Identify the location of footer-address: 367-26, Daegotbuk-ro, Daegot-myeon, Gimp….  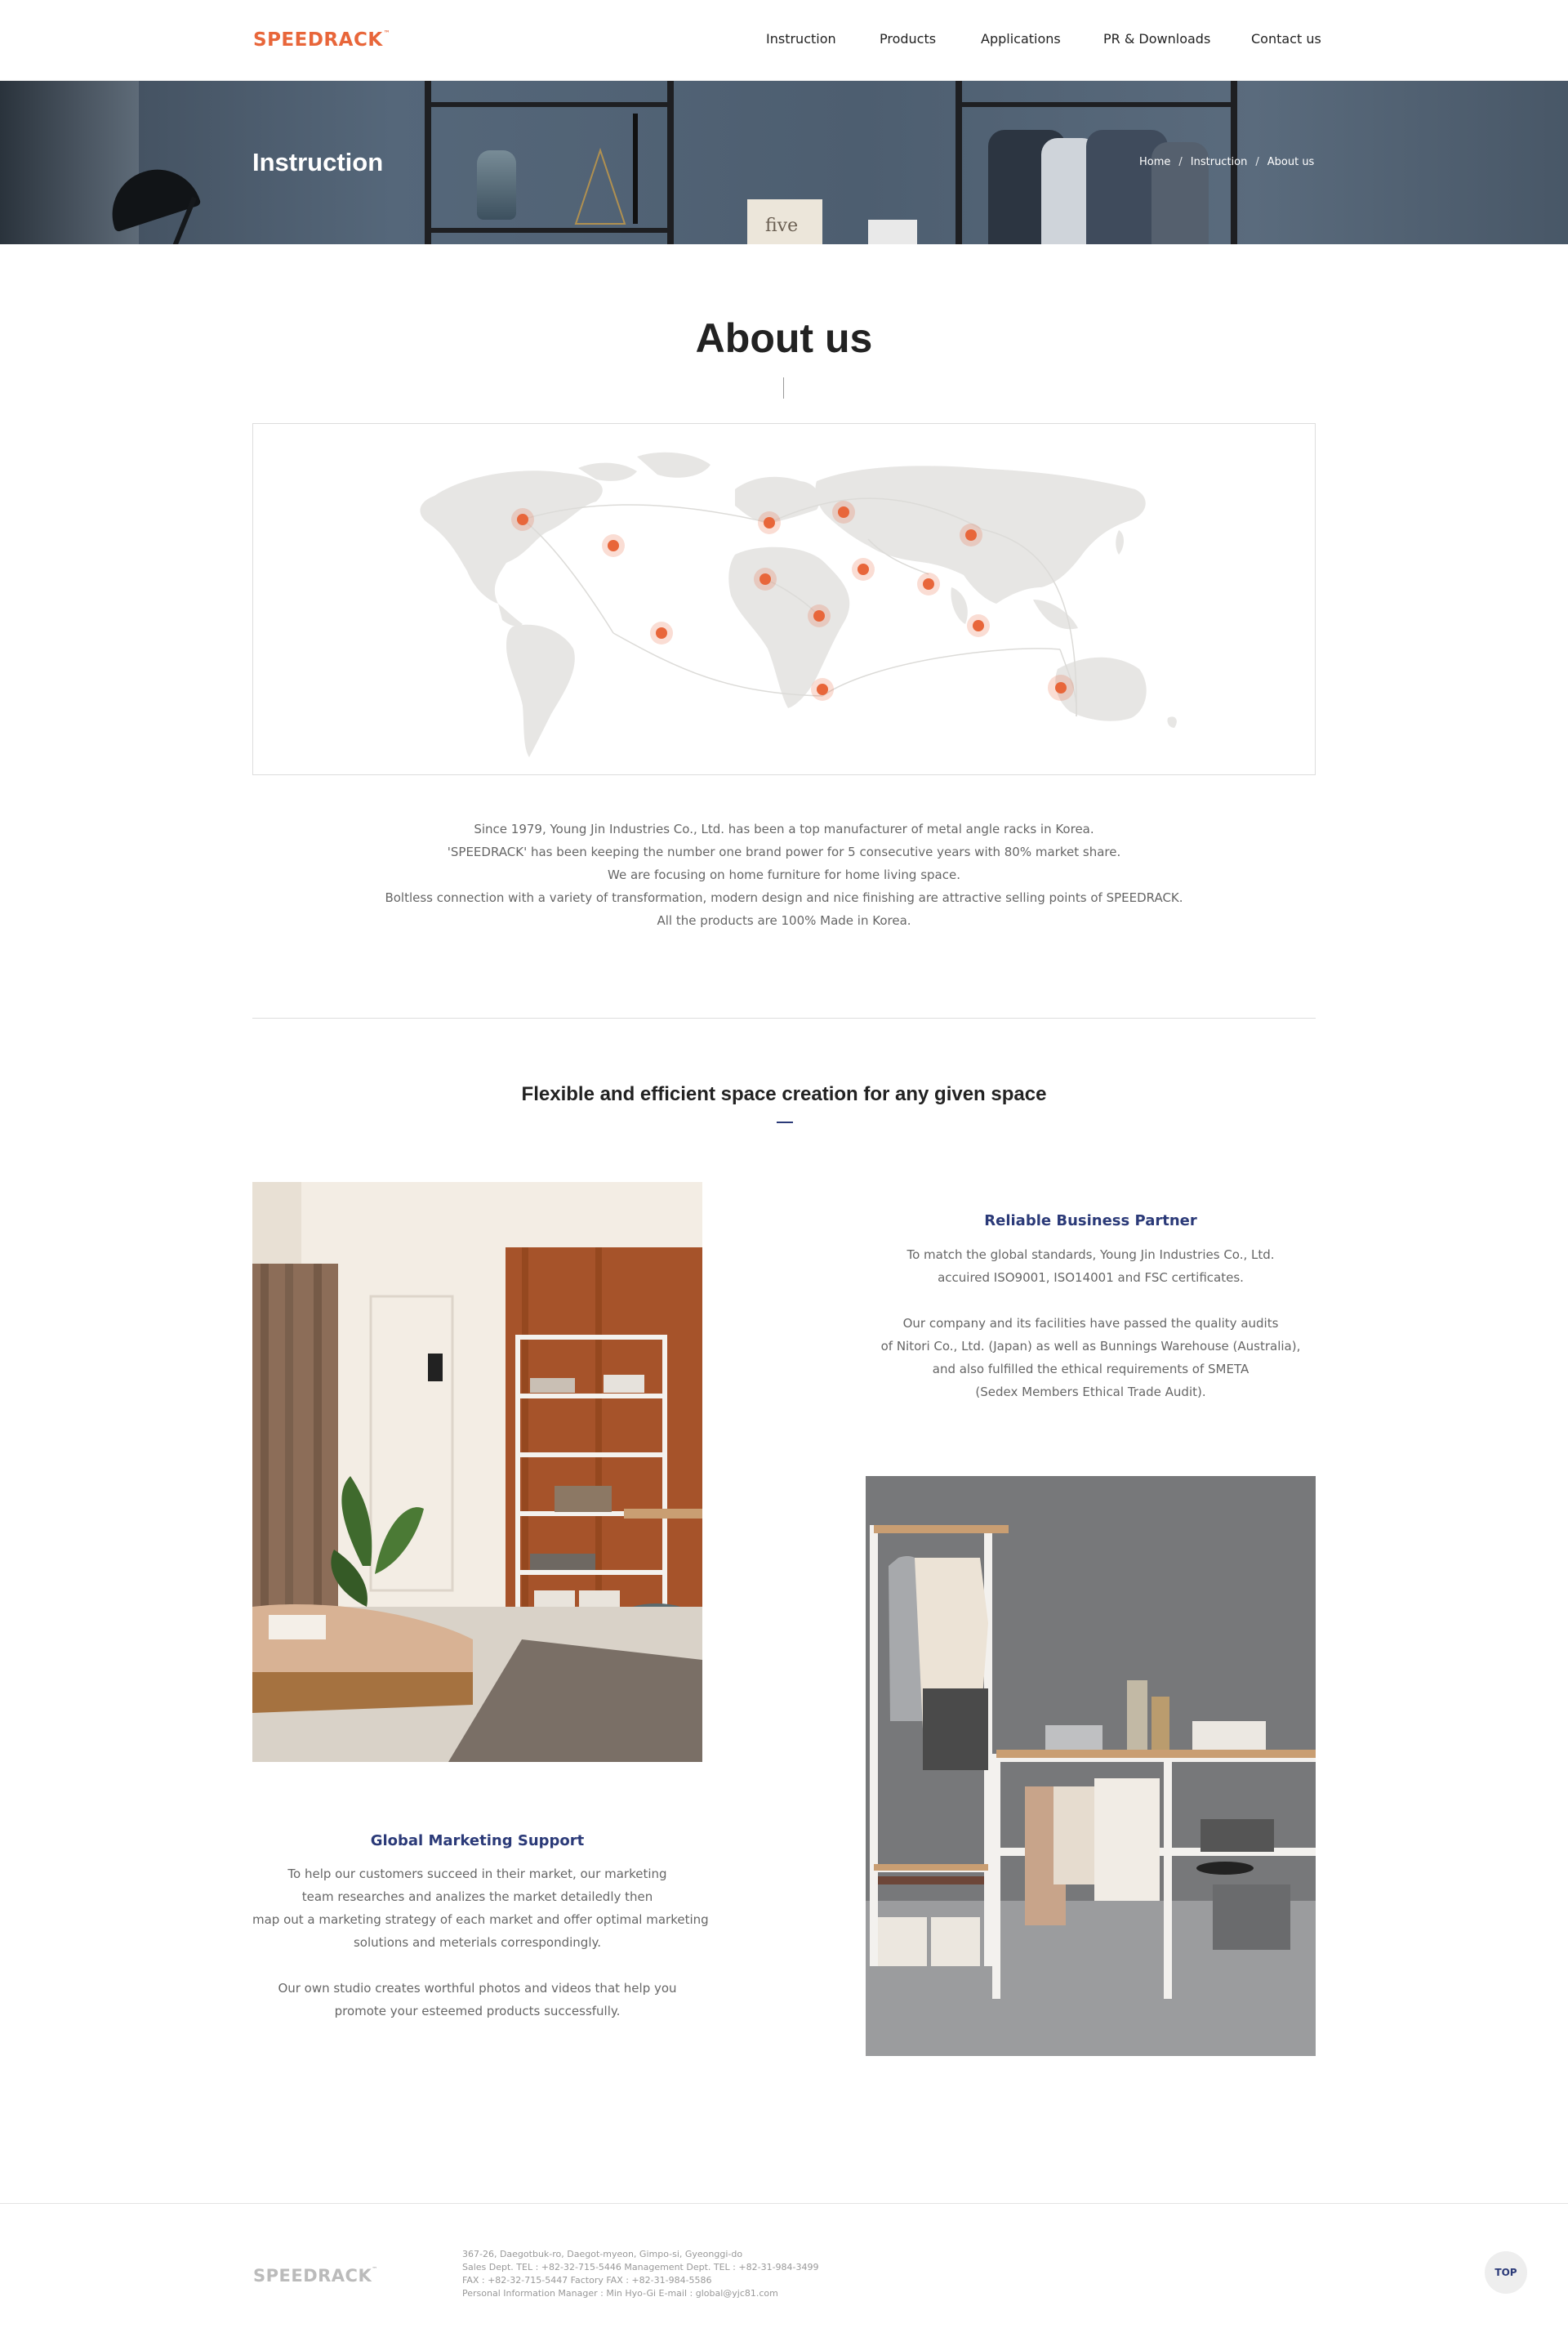
(602, 2254).